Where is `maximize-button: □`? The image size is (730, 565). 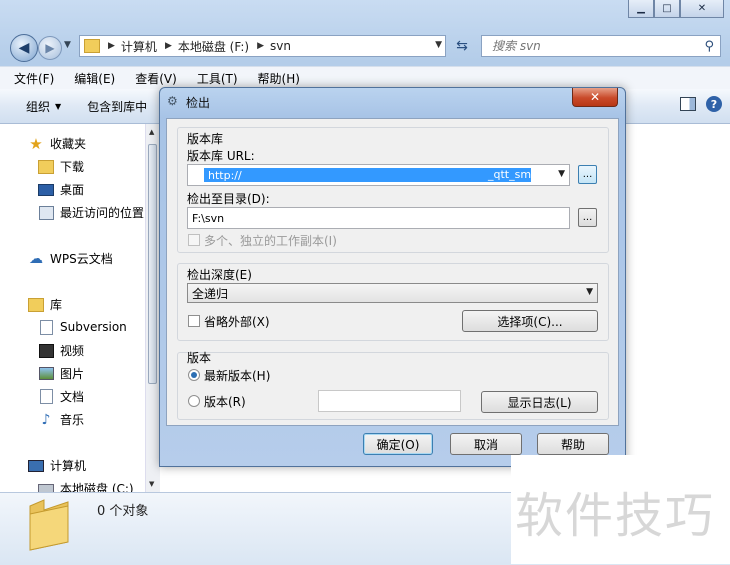 maximize-button: □ is located at coordinates (667, 9).